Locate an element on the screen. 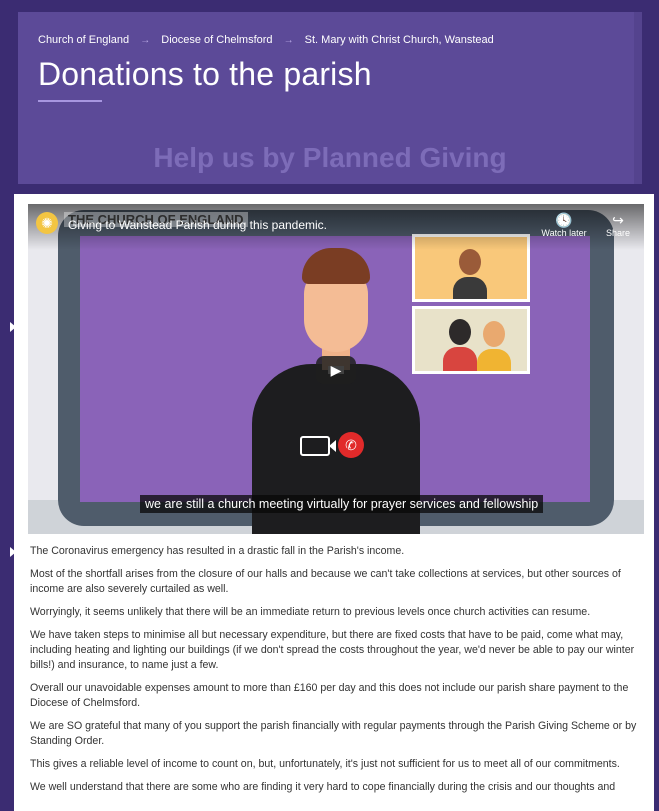 The width and height of the screenshot is (659, 811). watch-later-button: 🕓 Watch later is located at coordinates (564, 225).